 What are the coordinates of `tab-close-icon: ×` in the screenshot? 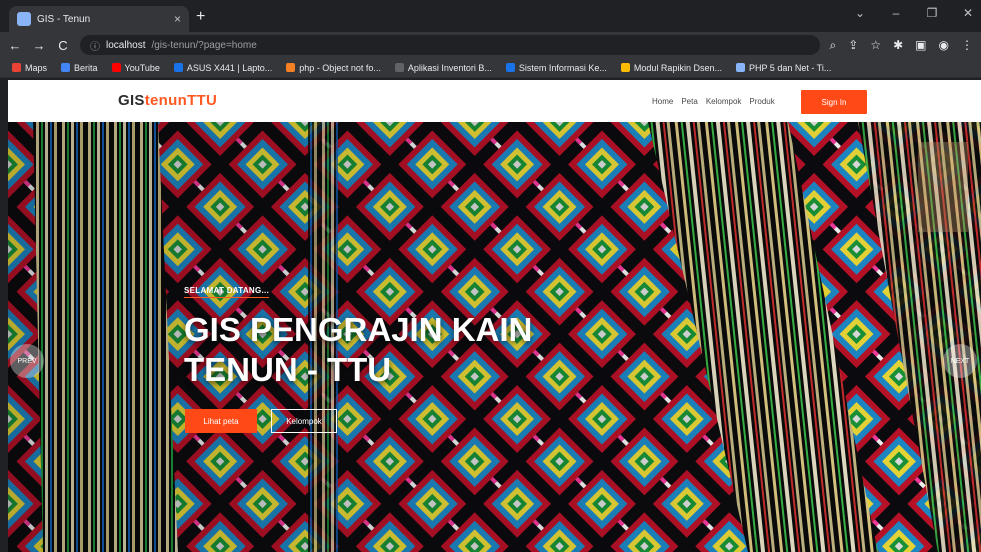 It's located at (177, 19).